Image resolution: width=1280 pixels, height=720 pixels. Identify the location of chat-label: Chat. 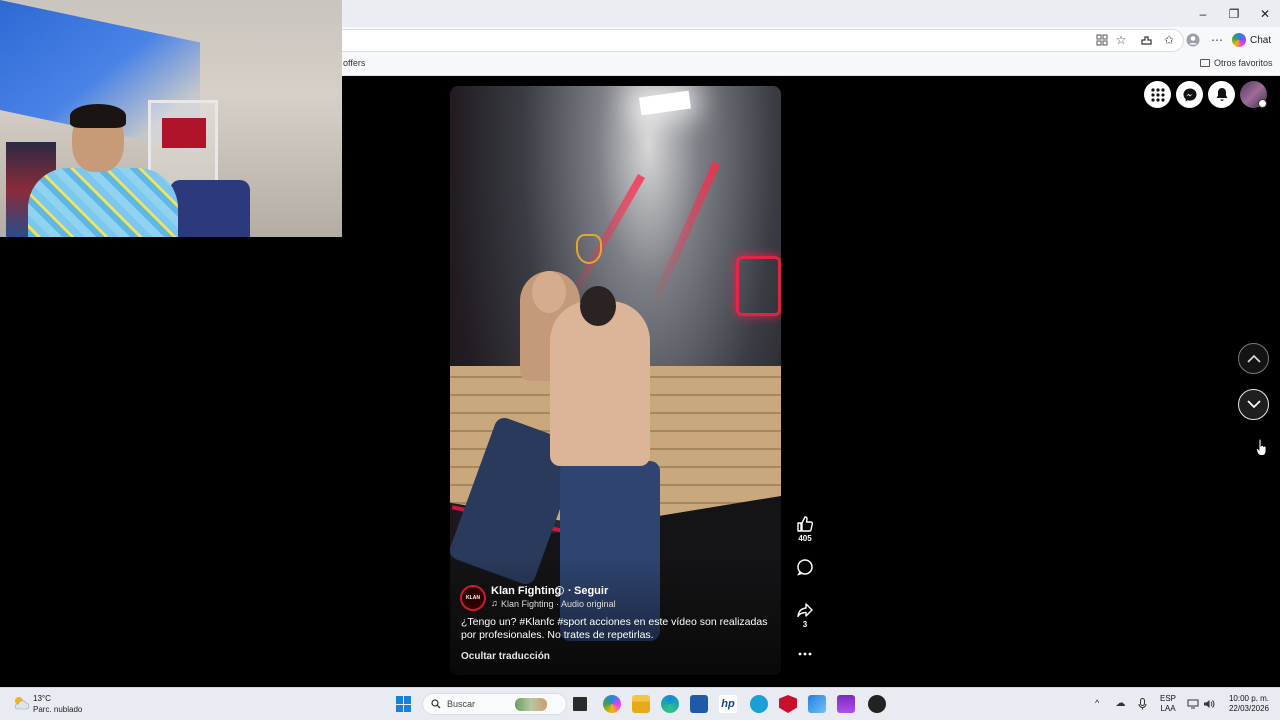
(1261, 40).